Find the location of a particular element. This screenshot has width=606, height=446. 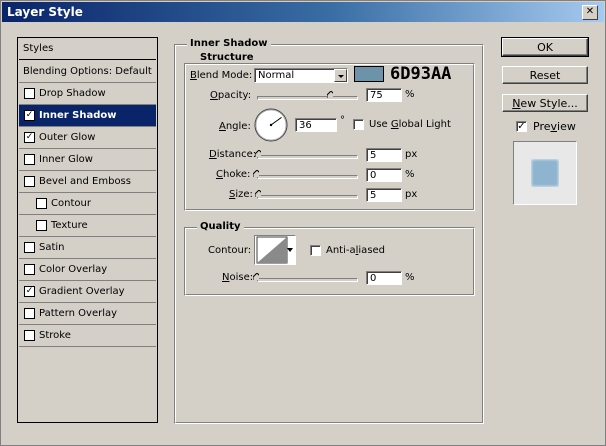

style-item-label: Inner Shadow is located at coordinates (78, 115).